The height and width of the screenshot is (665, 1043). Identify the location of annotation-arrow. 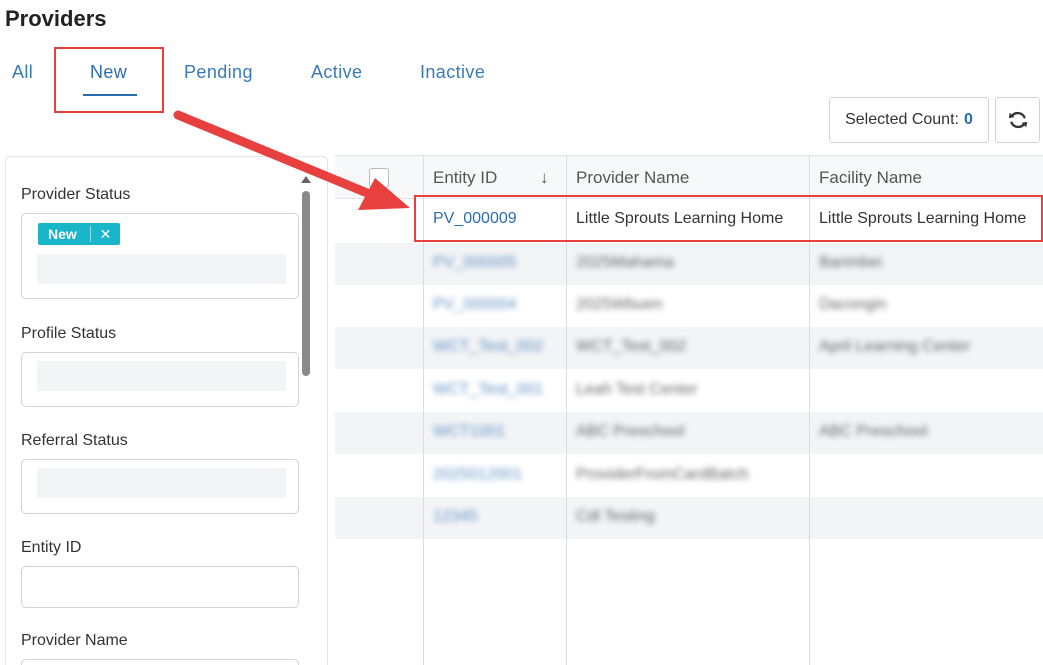
(291, 160).